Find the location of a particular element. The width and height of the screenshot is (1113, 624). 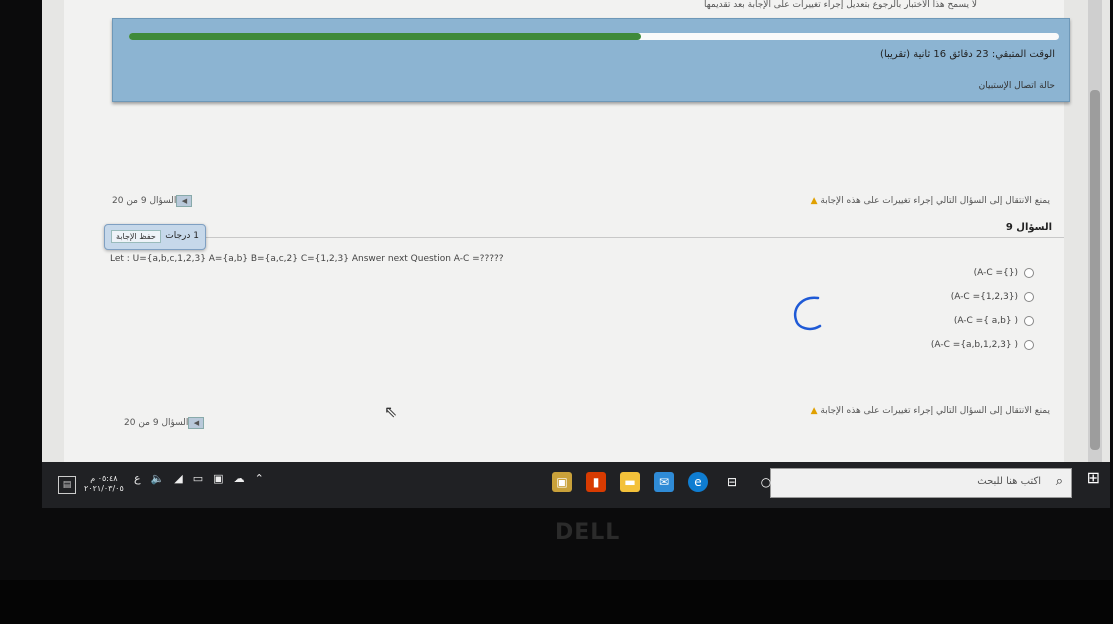

question-heading: السؤال 9 is located at coordinates (1028, 227).